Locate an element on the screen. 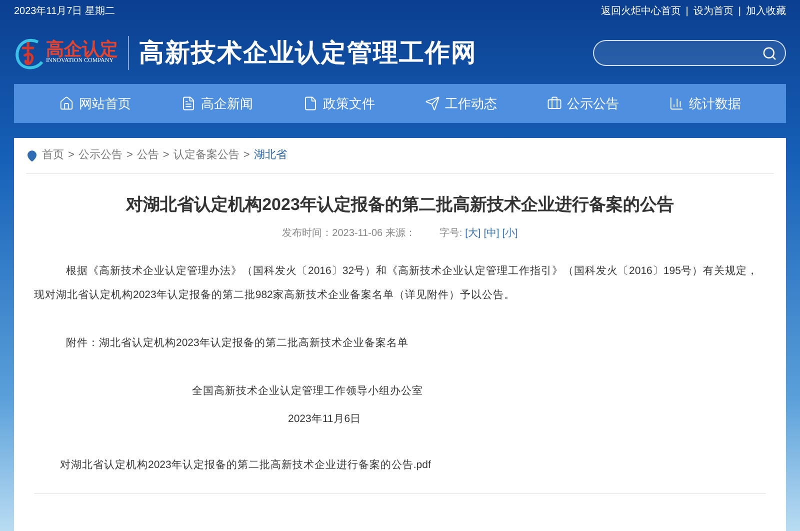 This screenshot has width=800, height=531. breadcrumb-link: 公示公告 is located at coordinates (100, 155).